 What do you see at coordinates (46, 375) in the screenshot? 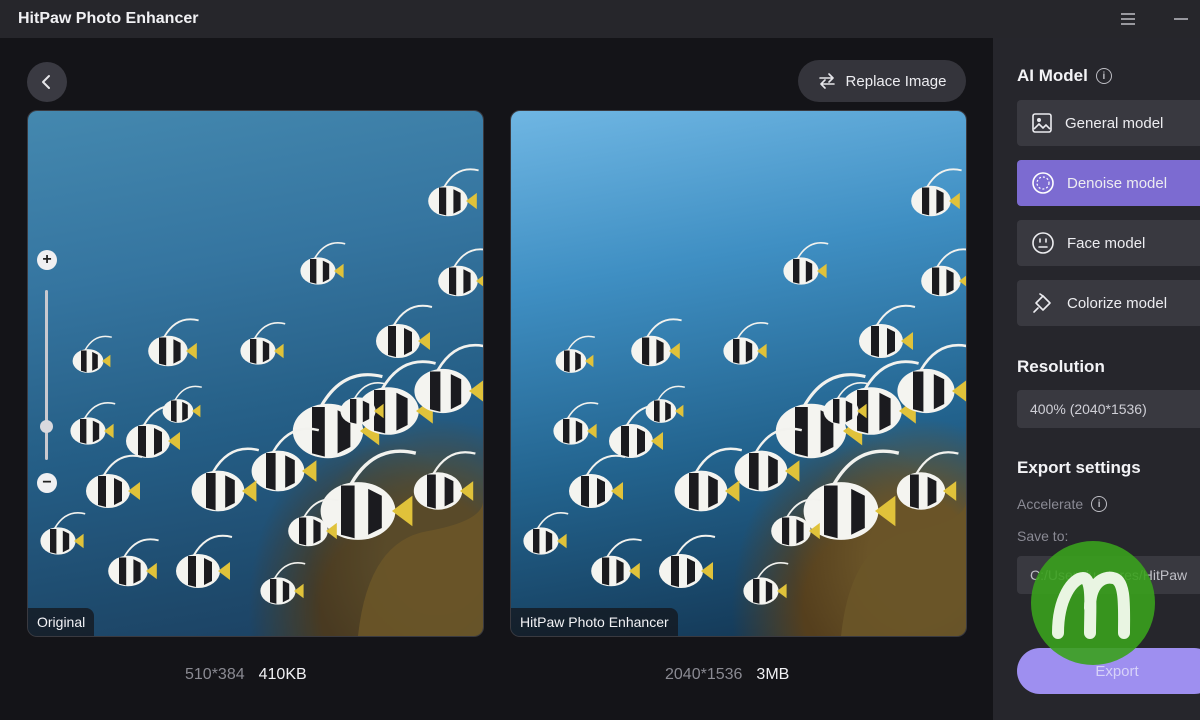
I see `zoom-slider-track` at bounding box center [46, 375].